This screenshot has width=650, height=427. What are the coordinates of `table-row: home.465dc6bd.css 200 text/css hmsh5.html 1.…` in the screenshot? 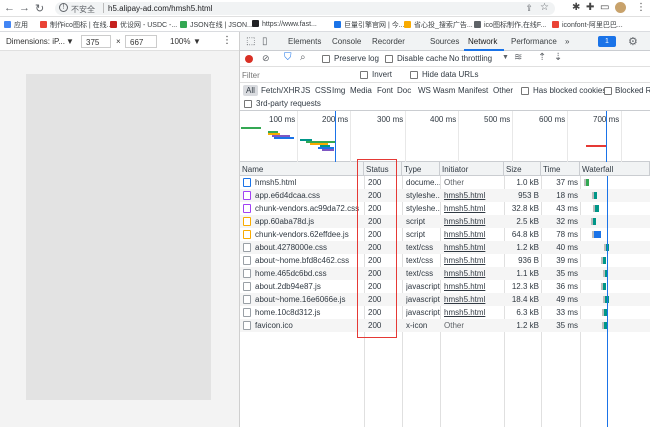 It's located at (445, 273).